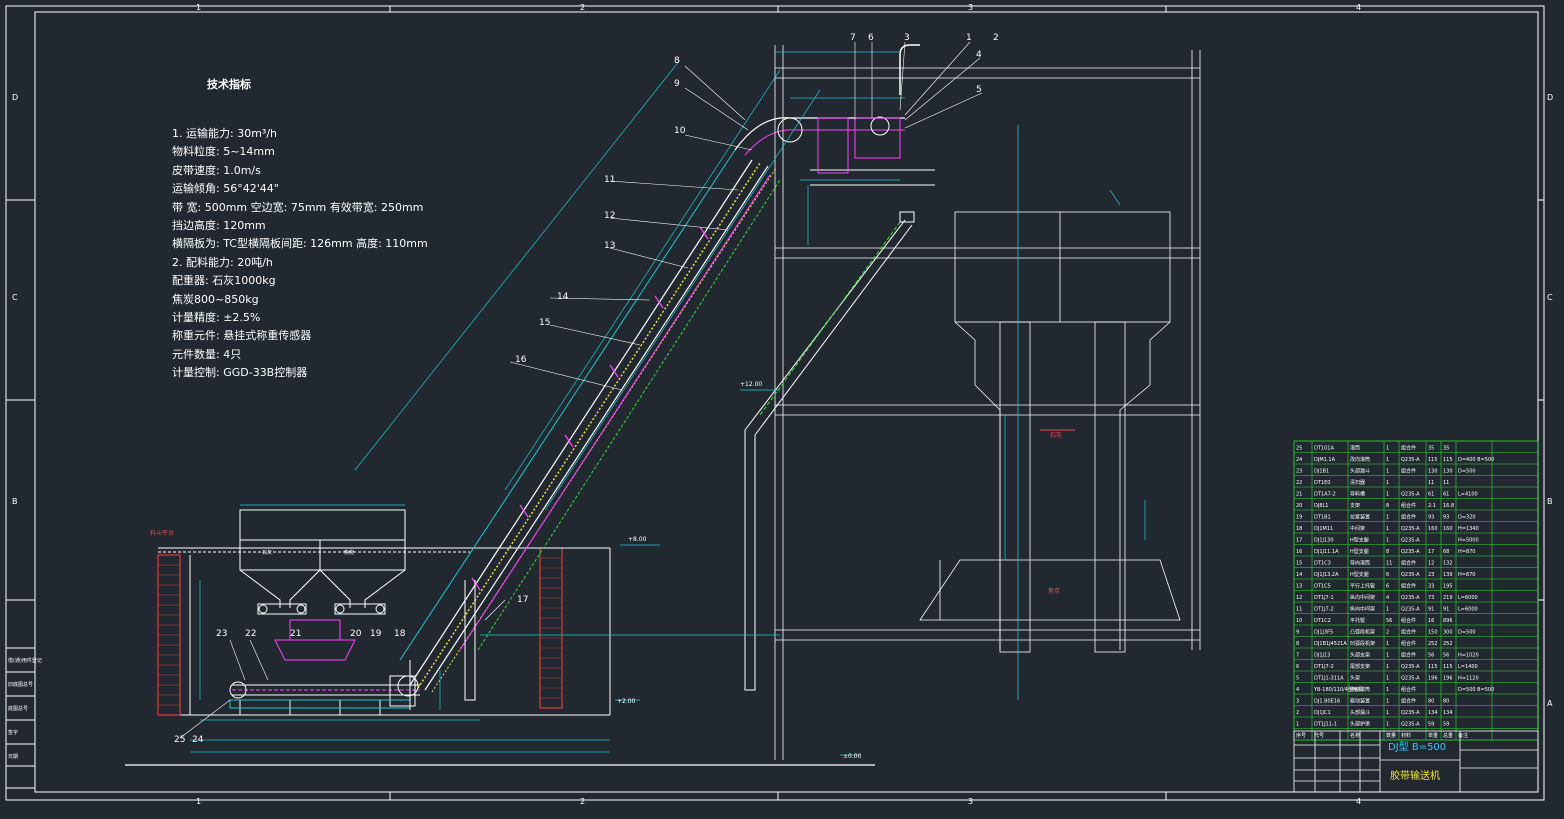 The width and height of the screenshot is (1564, 819). Describe the element at coordinates (298, 207) in the screenshot. I see `spec-line: 带 宽: 500mm 空边宽: 75mm 有效带宽: 250mm` at that location.